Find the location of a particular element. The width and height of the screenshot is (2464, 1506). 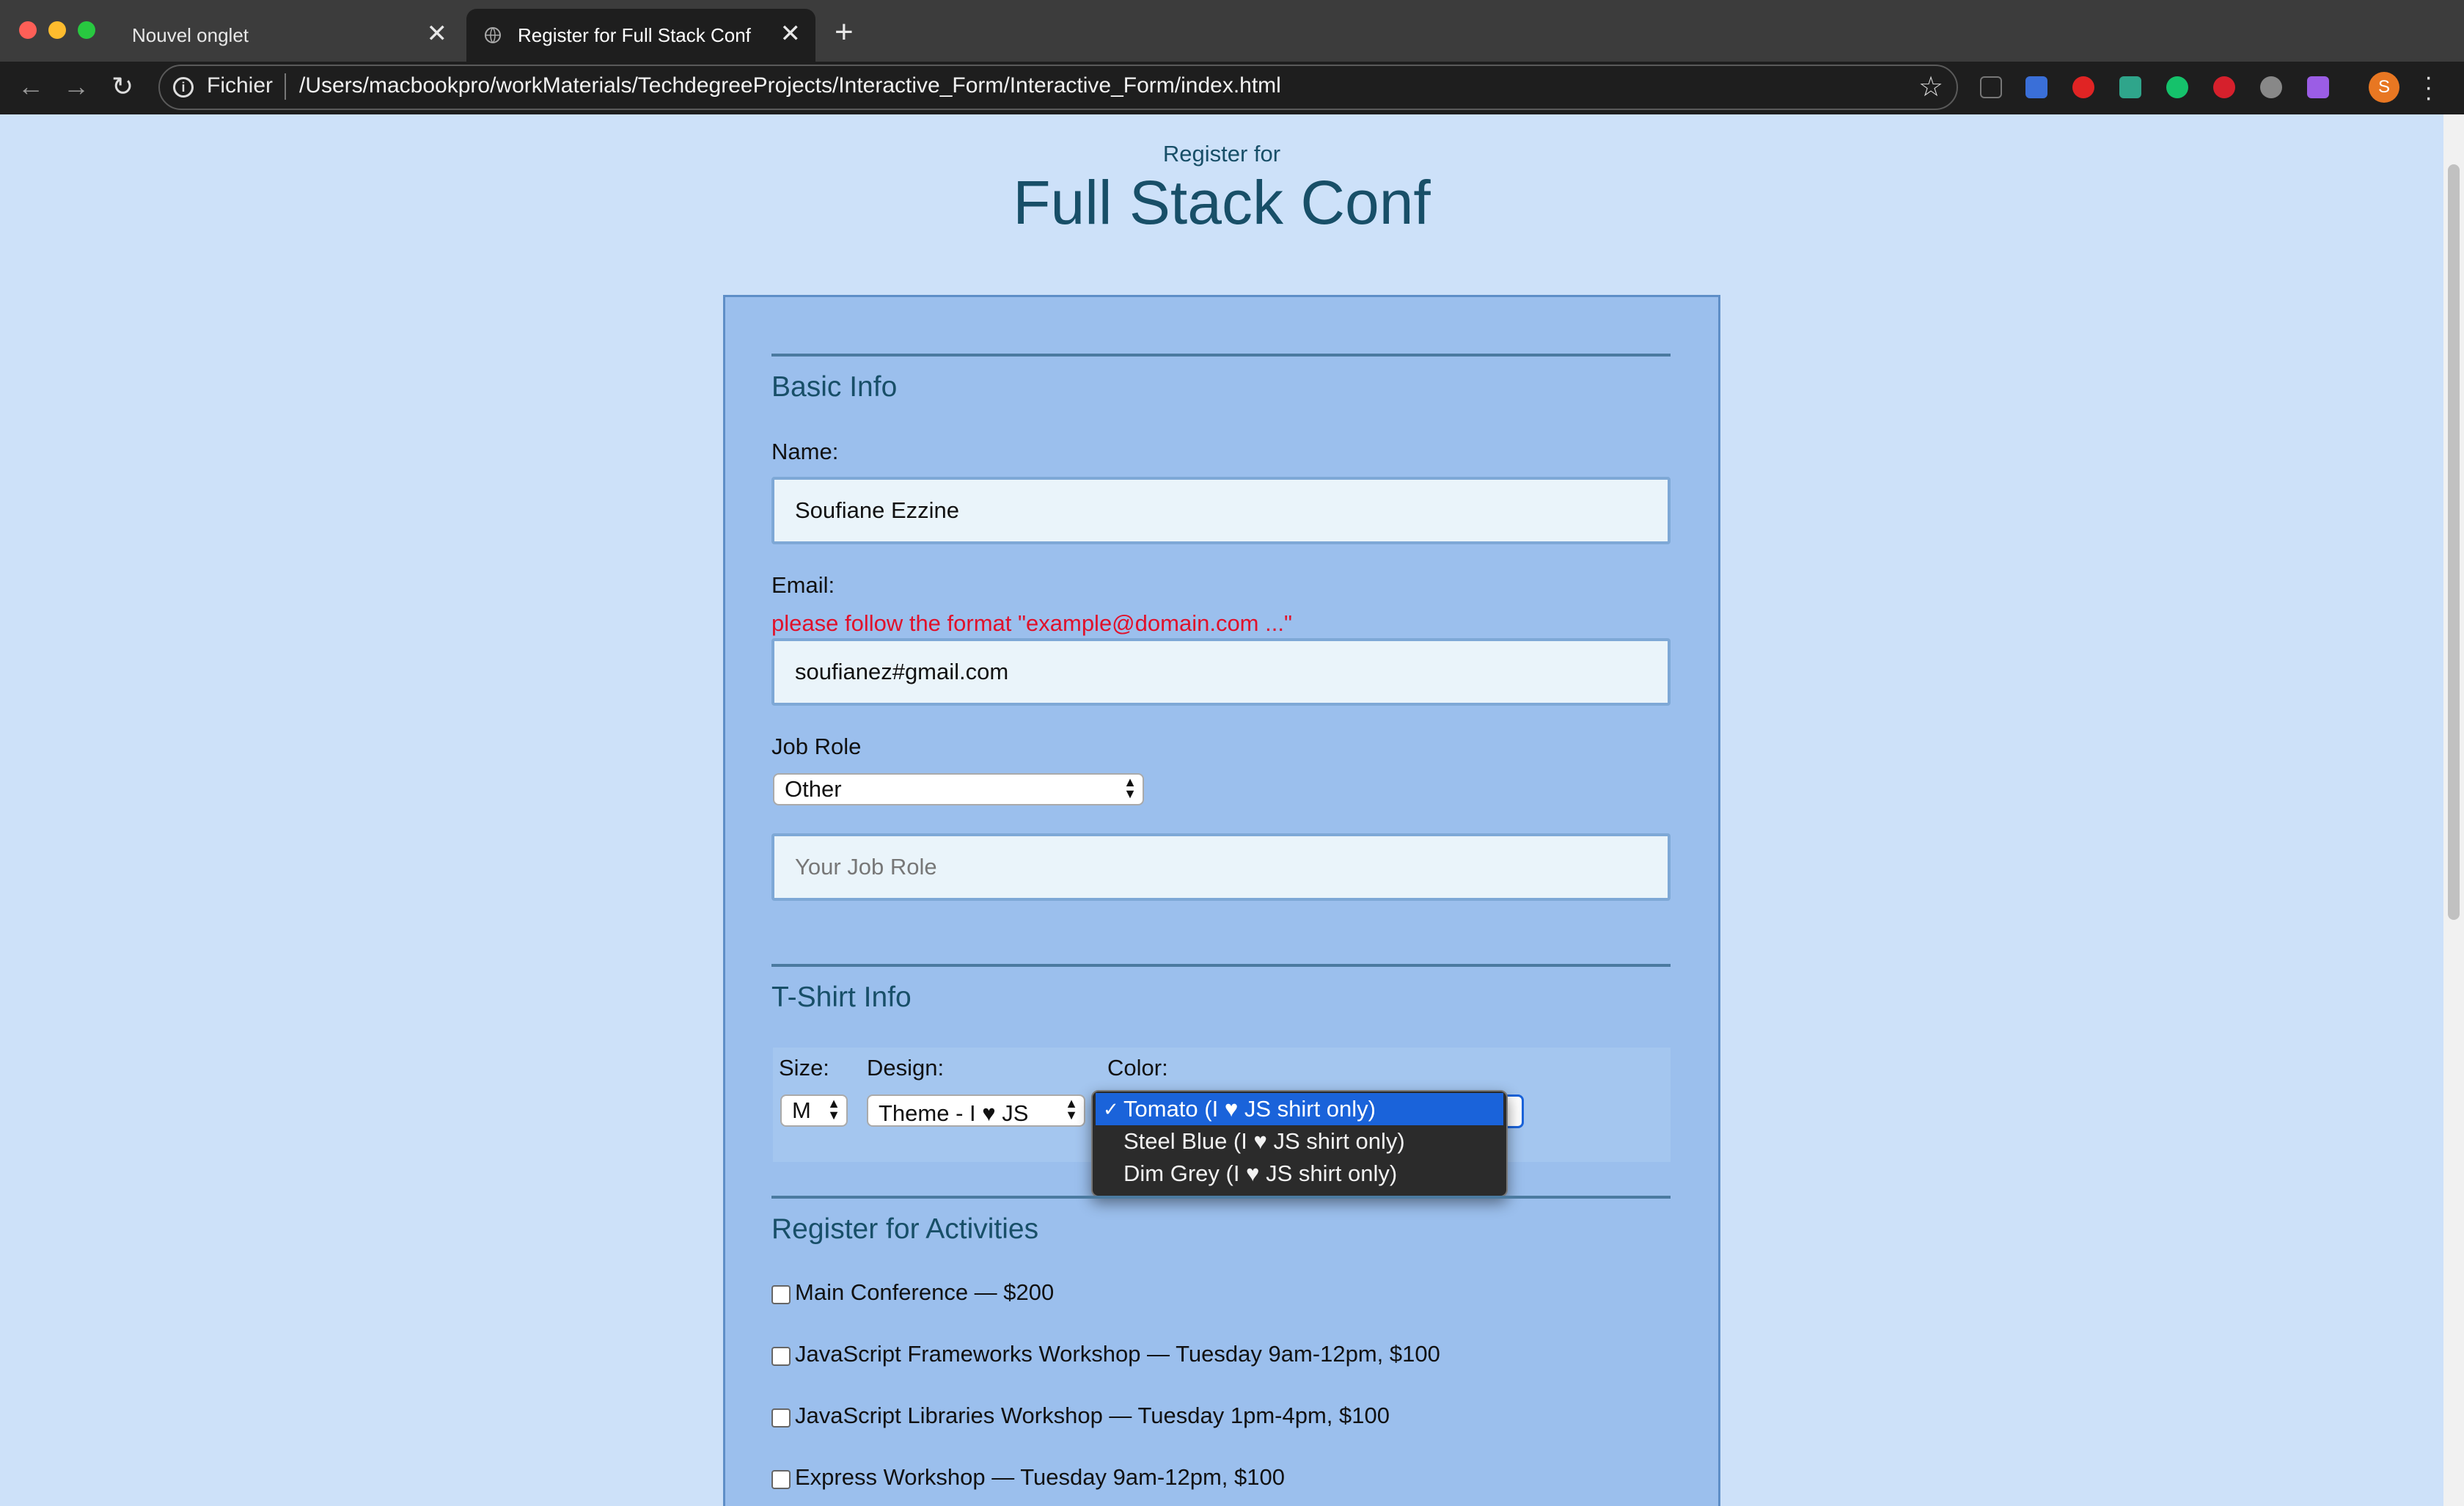

security-label: Fichier is located at coordinates (240, 85).